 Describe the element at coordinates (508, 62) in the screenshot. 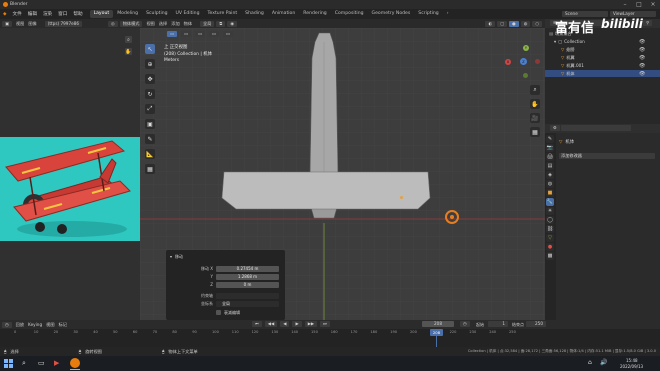

I see `gizmo-x-axis: X` at that location.